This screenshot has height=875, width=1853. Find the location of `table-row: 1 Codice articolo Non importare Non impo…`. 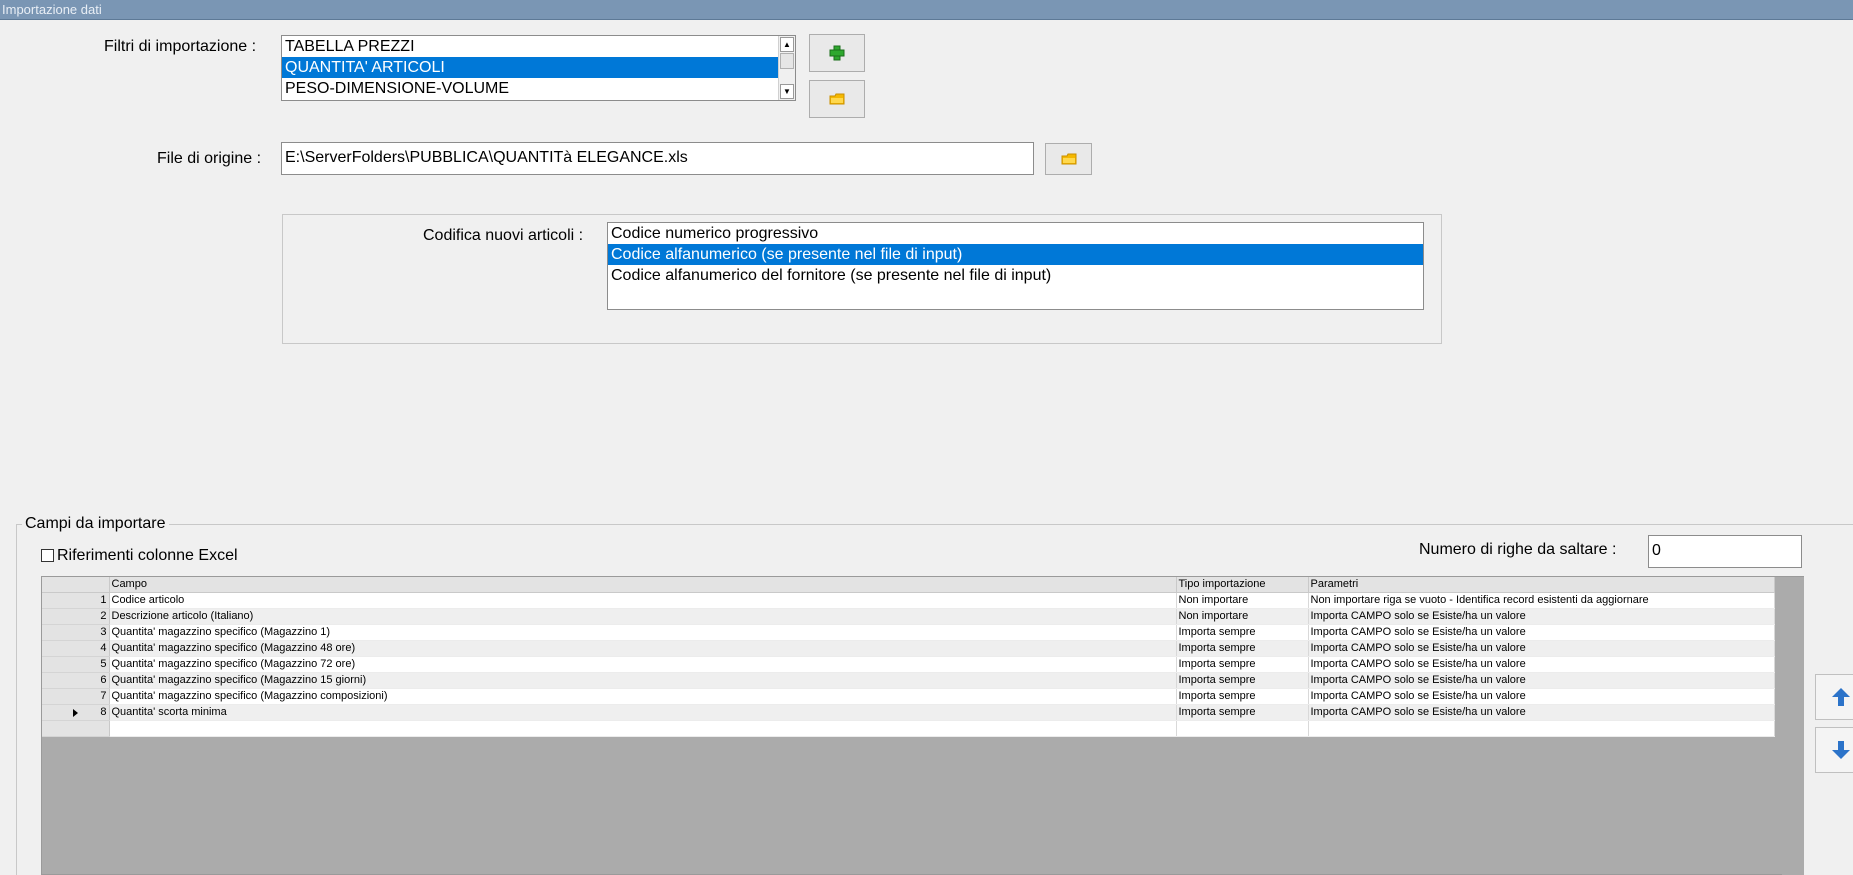

table-row: 1 Codice articolo Non importare Non impo… is located at coordinates (908, 600).